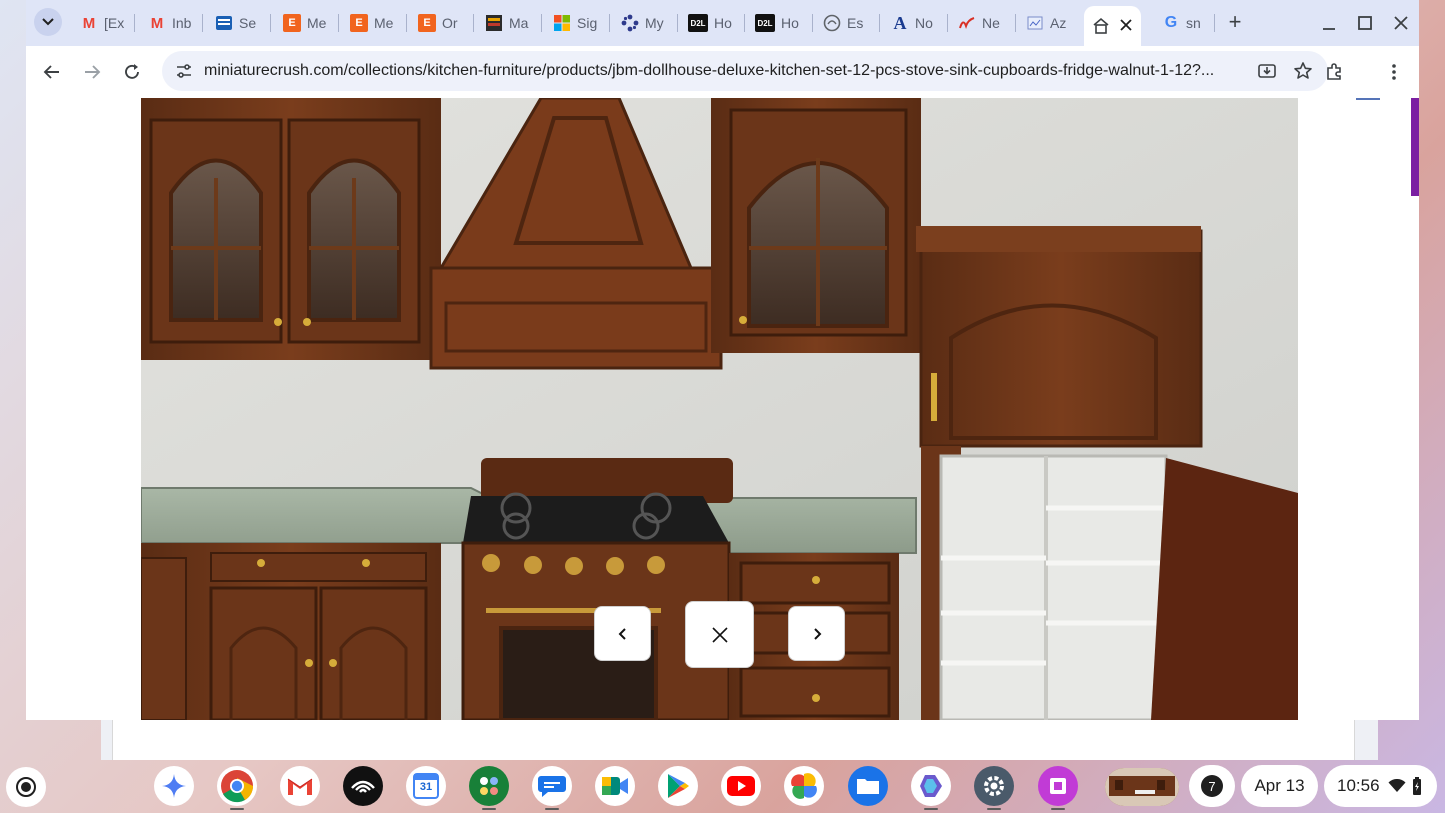 Image resolution: width=1445 pixels, height=813 pixels. Describe the element at coordinates (1415, 147) in the screenshot. I see `scrollbar-thumb` at that location.